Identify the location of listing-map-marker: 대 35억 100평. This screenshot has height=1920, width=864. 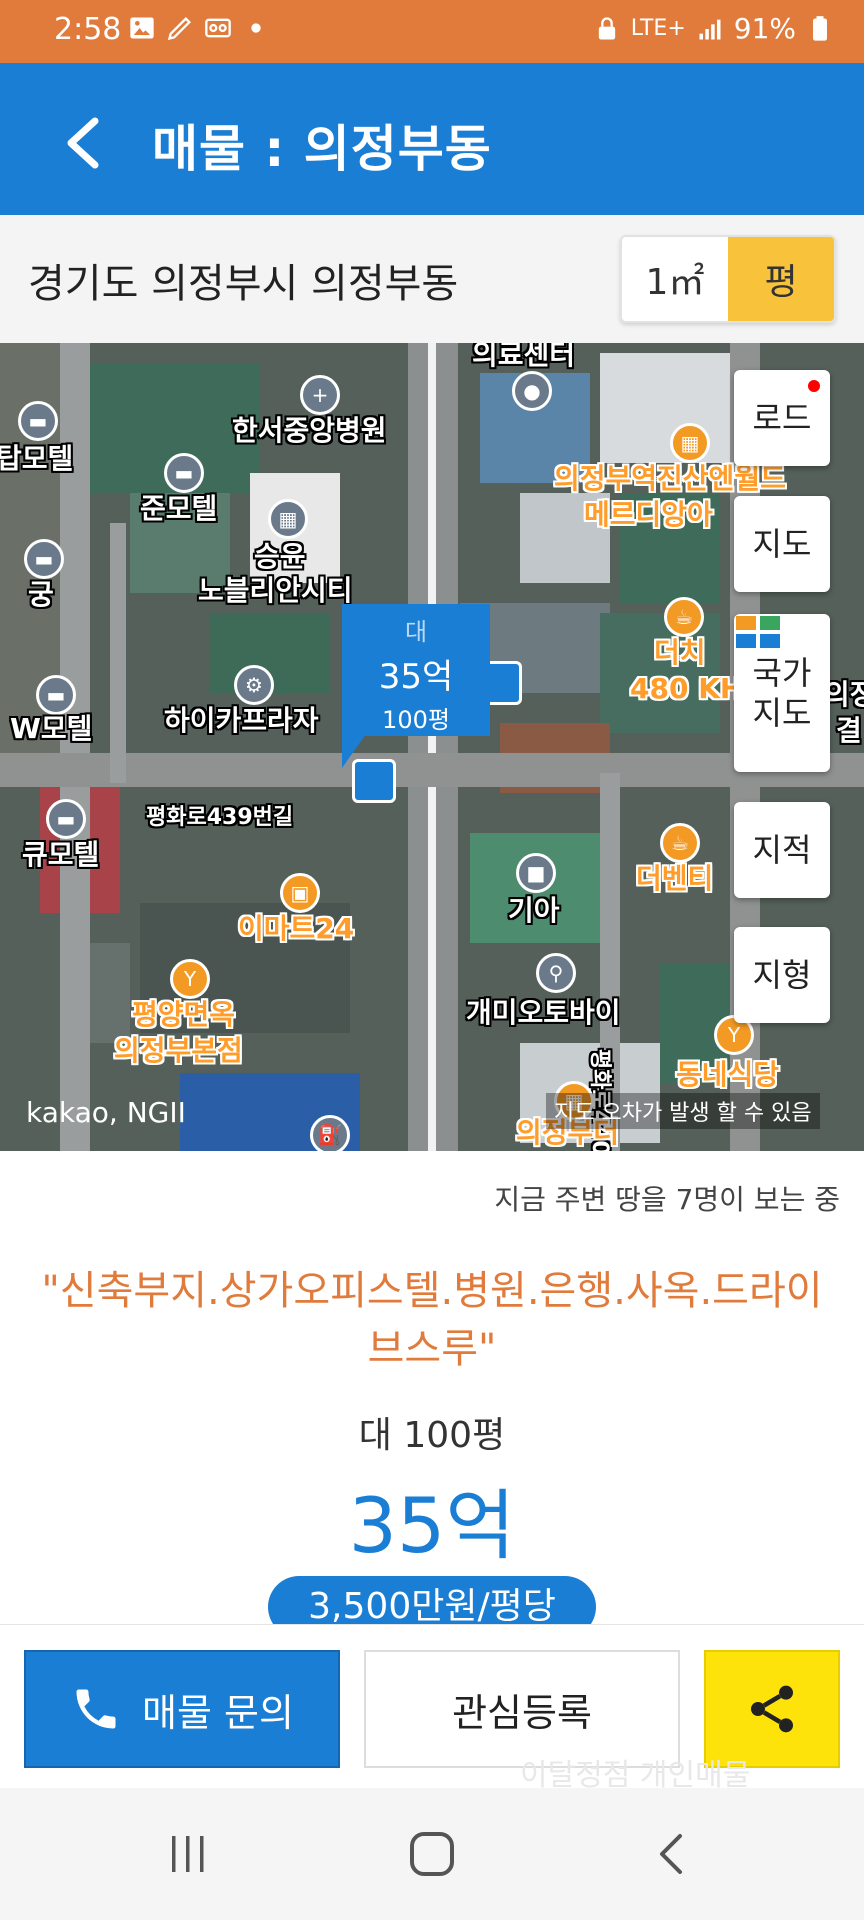
(416, 686).